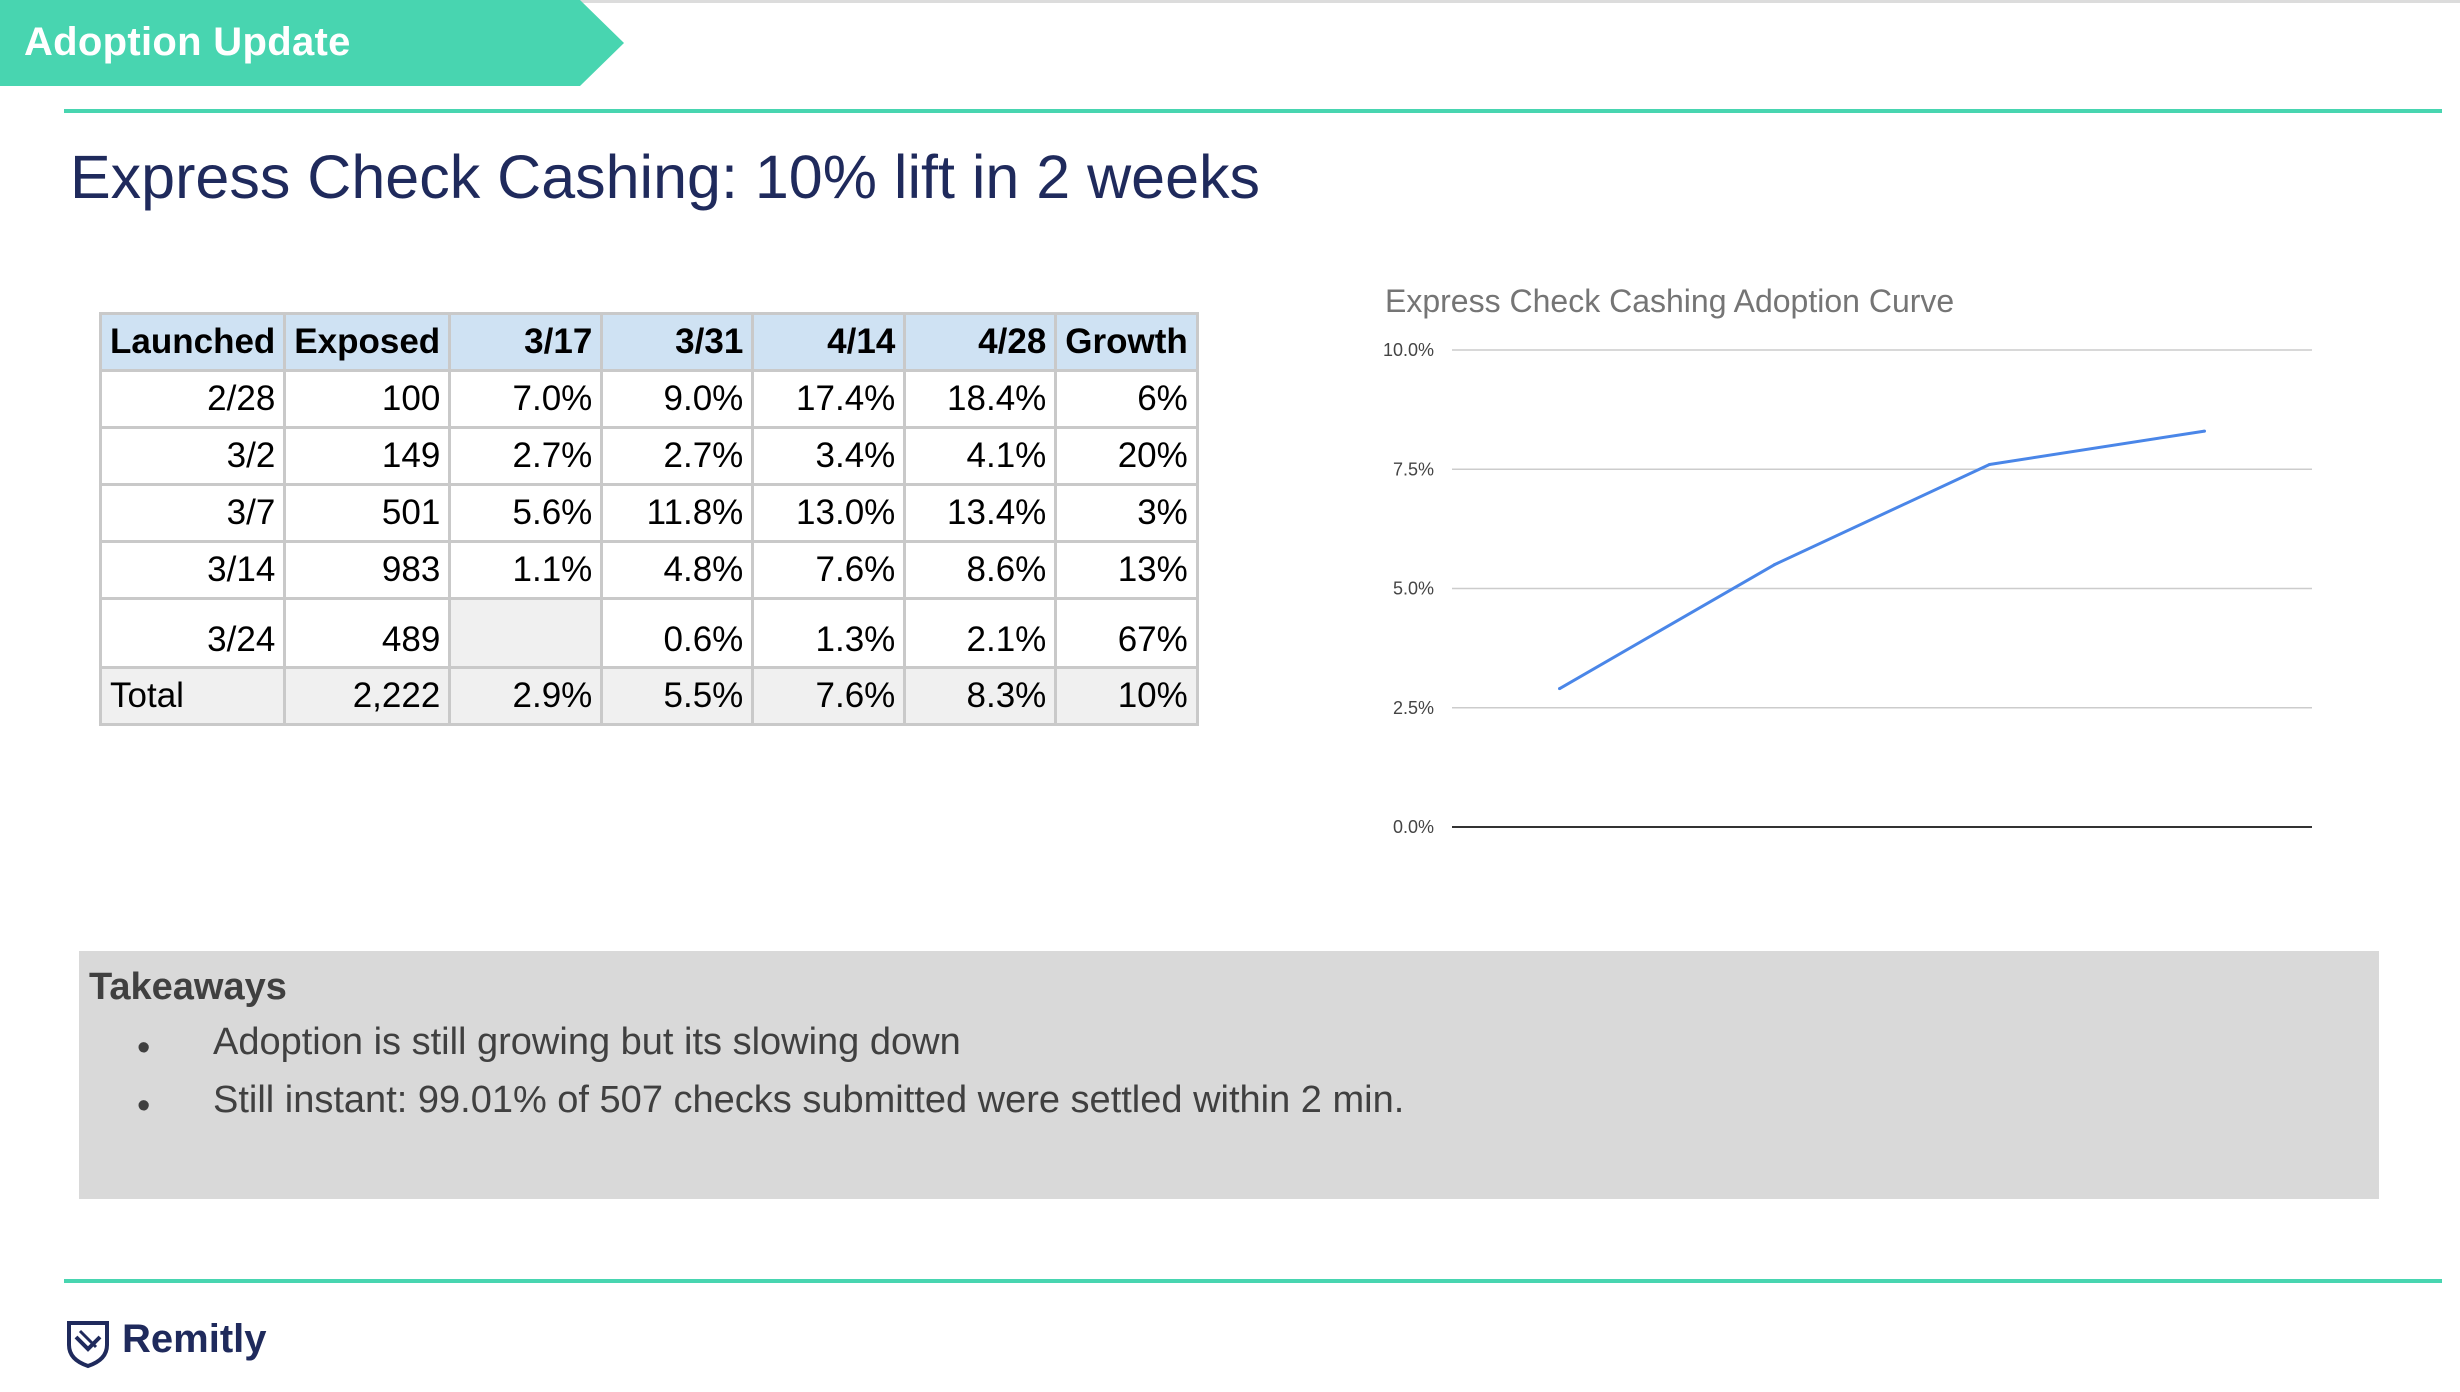 This screenshot has height=1392, width=2460. I want to click on y-tick-label: 7.5%, so click(1413, 469).